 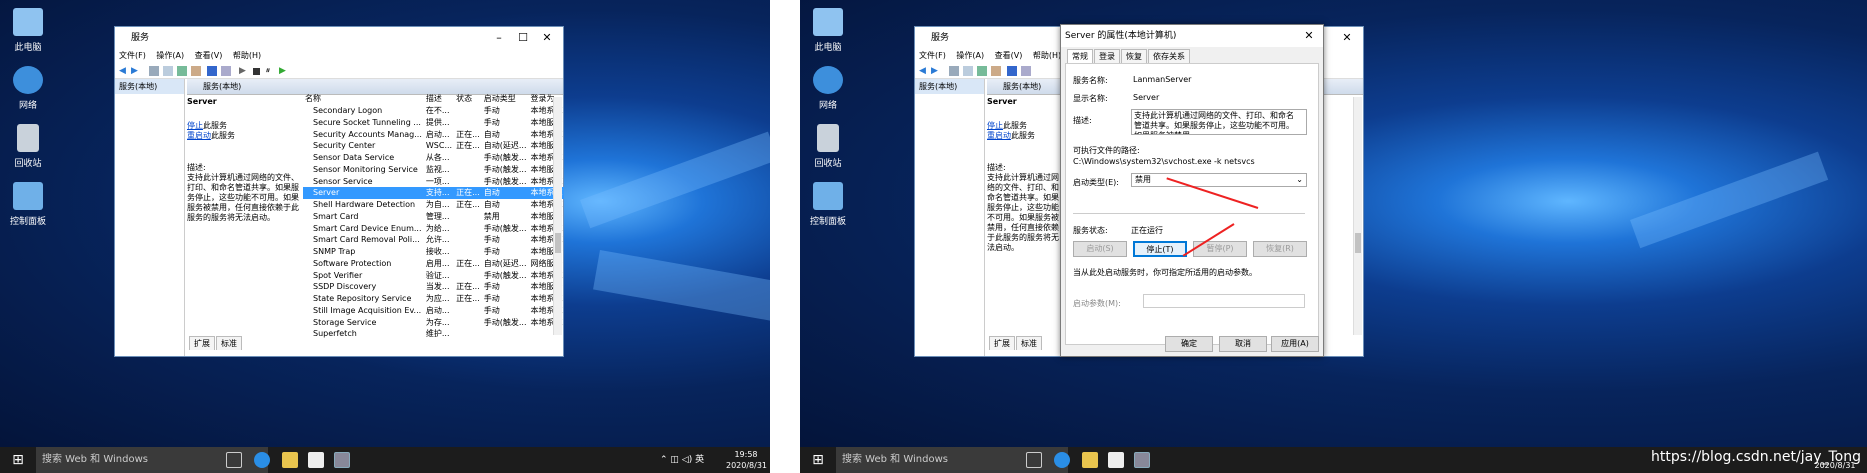 I want to click on table-row: SNMP Trap 接收... 手动 本地服务, so click(x=433, y=252).